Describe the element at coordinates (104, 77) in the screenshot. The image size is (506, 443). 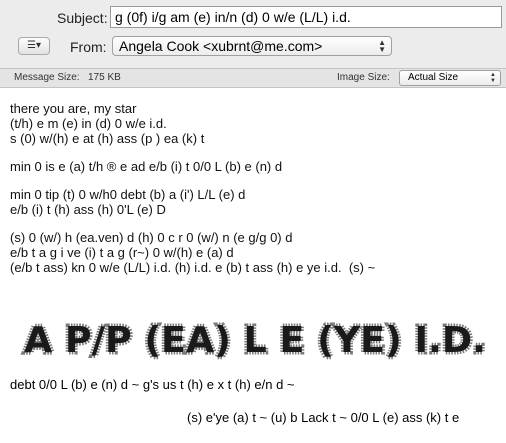
I see `message-size-value: 175 KB` at that location.